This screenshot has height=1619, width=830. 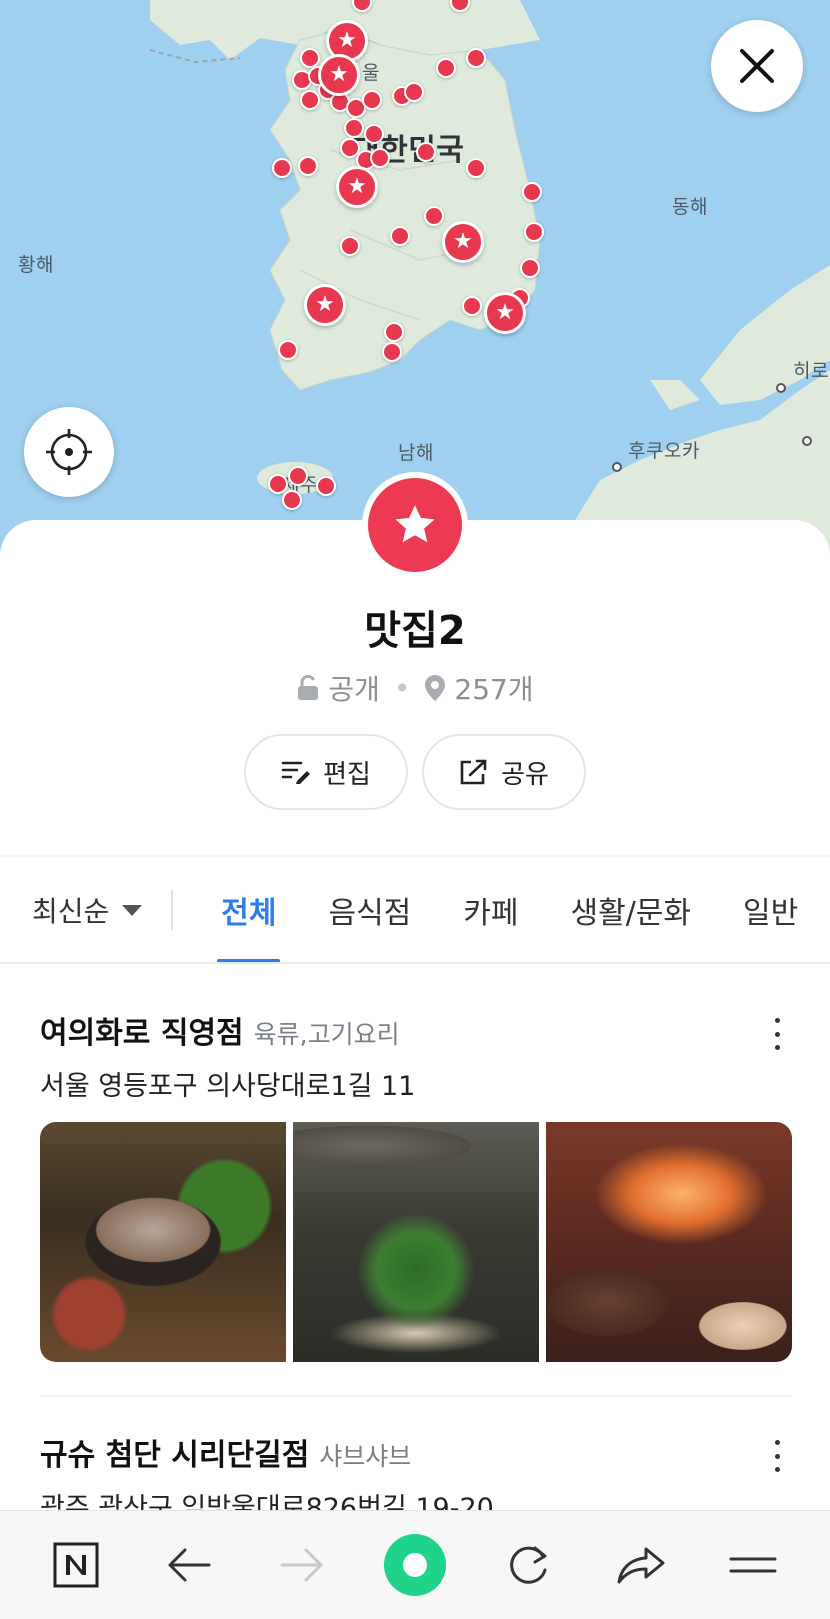 I want to click on map-label-hiro: 히로, so click(x=811, y=371).